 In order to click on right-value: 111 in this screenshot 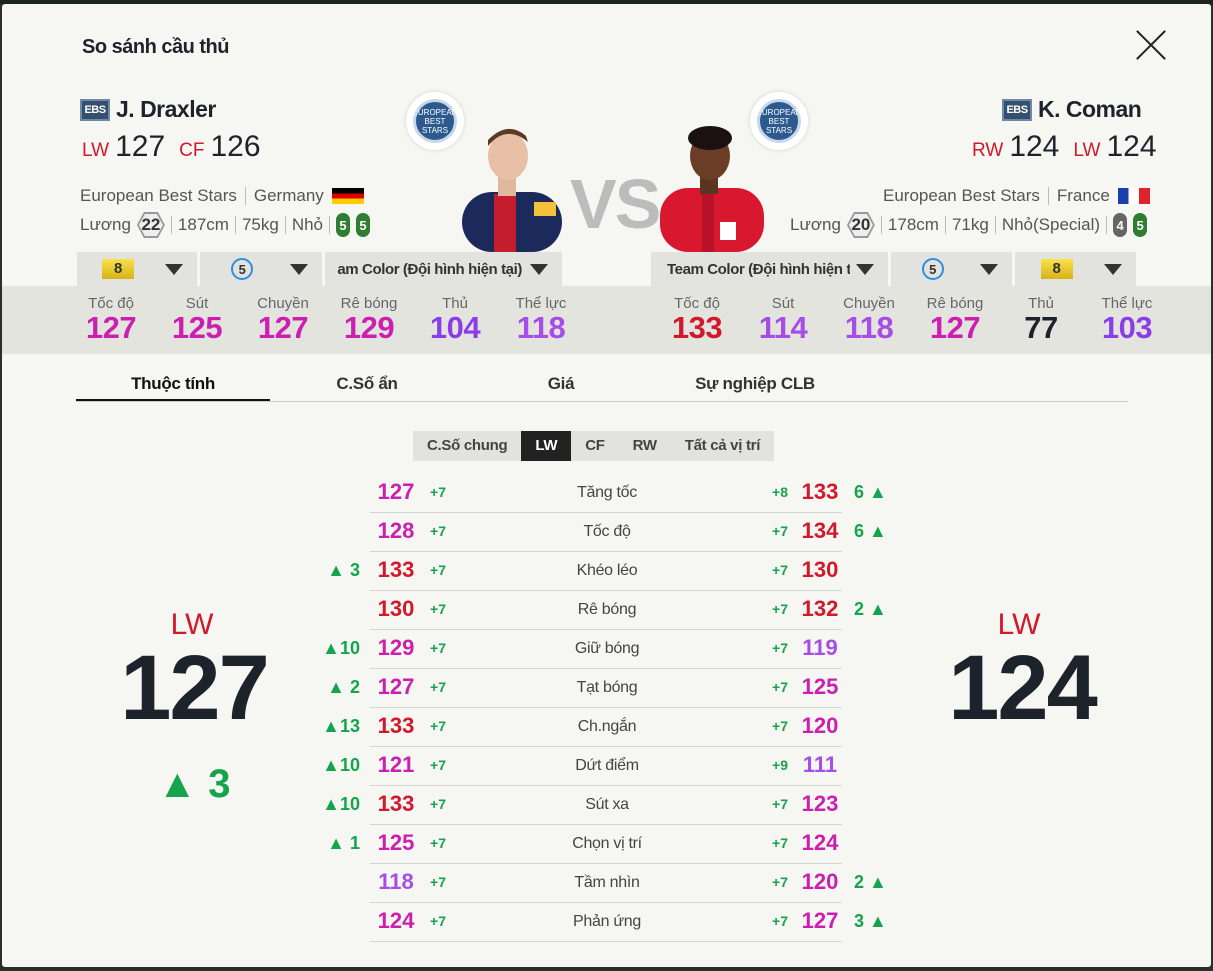, I will do `click(820, 764)`.